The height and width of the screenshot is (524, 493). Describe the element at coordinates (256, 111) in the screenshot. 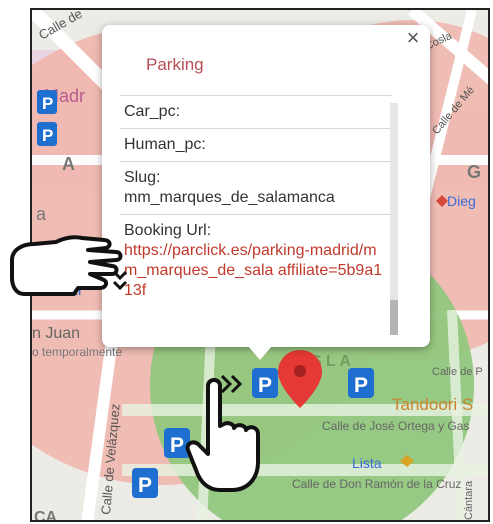

I see `field-car-pc: Car_pc:` at that location.